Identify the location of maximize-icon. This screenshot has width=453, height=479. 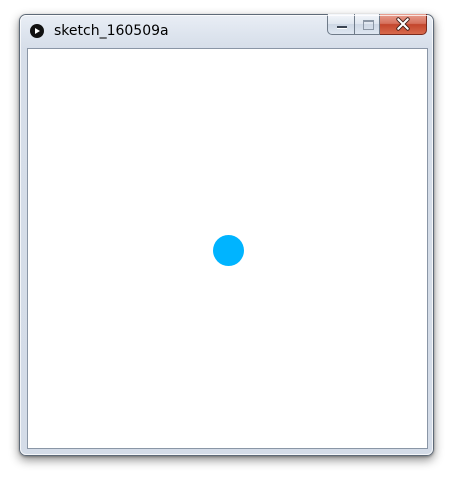
(368, 25).